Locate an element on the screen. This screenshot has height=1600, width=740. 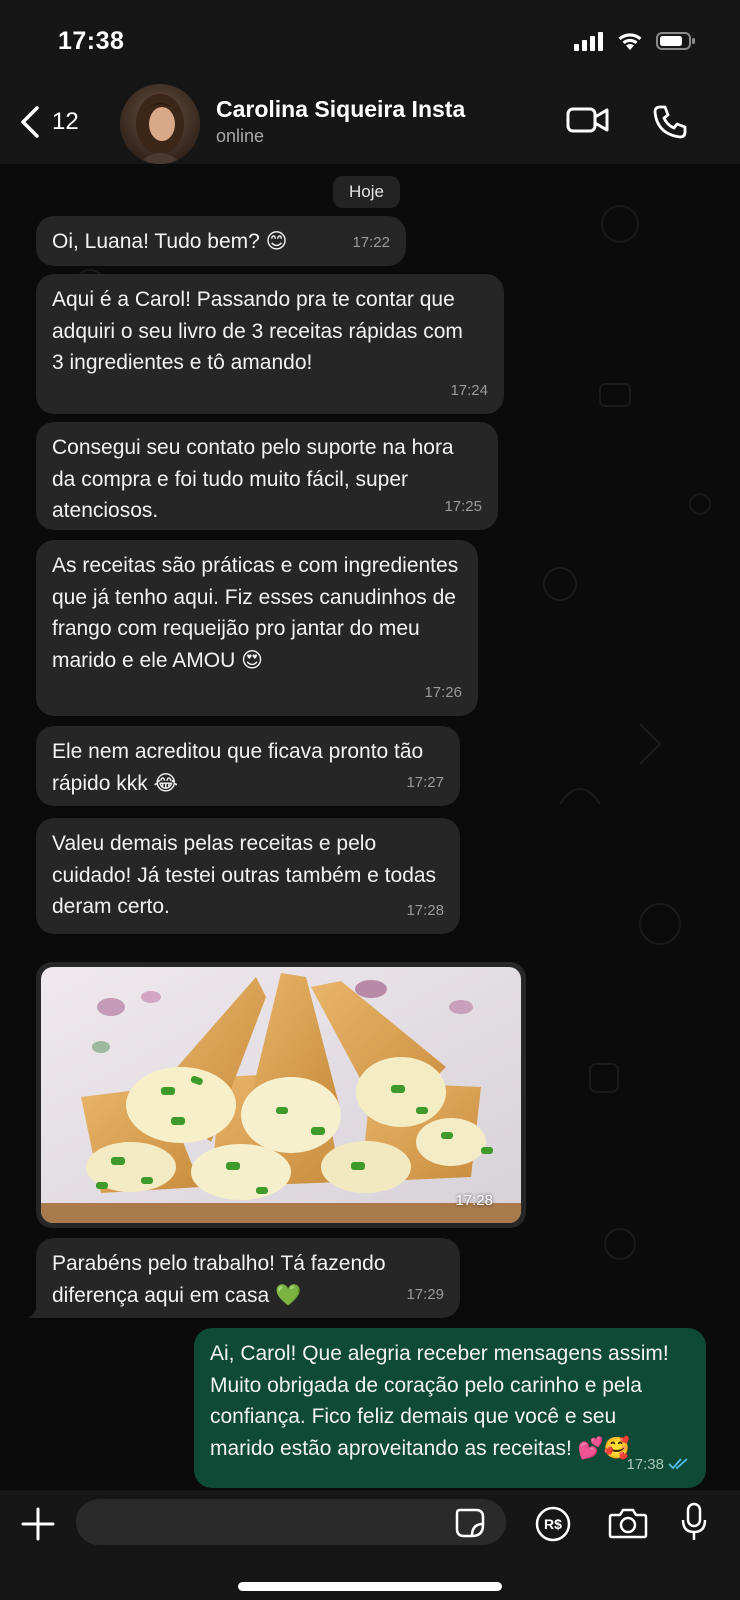
back-button: 12 is located at coordinates (48, 122).